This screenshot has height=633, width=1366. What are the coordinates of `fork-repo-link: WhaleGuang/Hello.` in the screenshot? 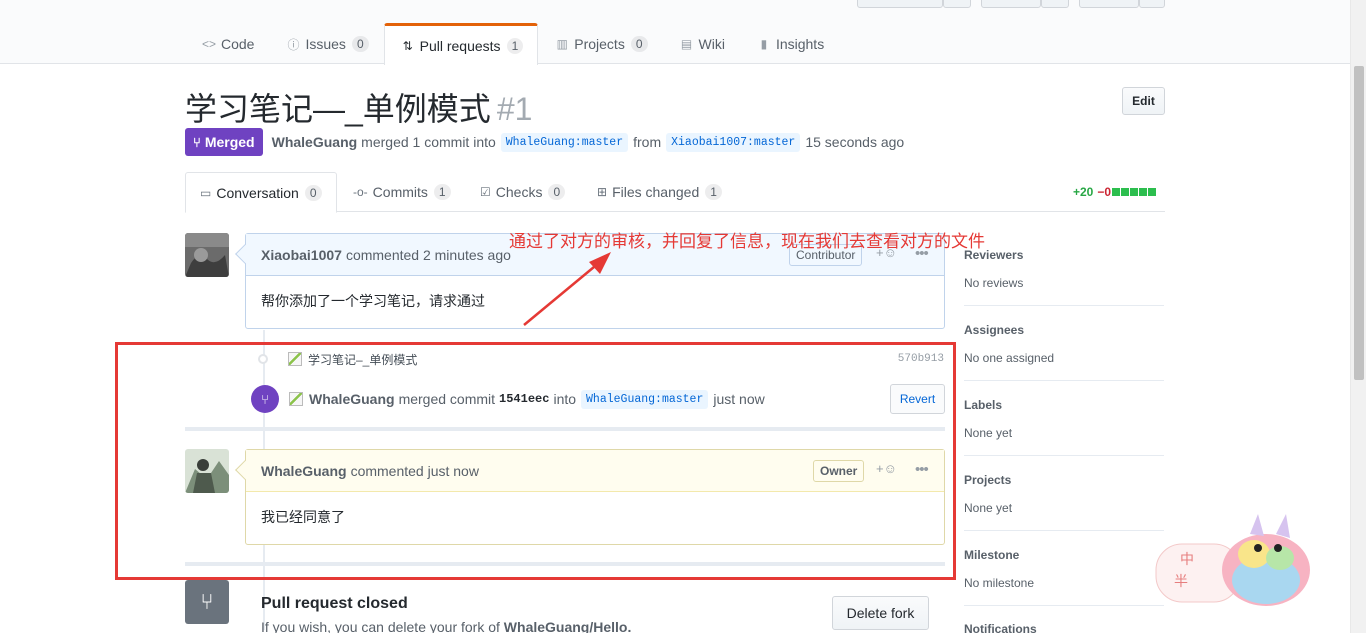 It's located at (568, 626).